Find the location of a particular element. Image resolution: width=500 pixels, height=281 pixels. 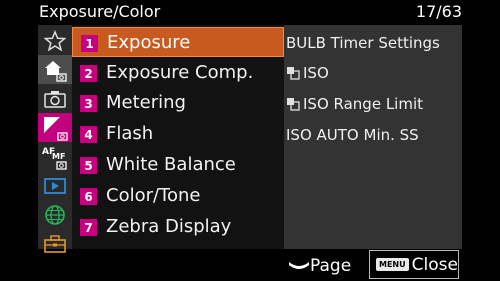

menu-item-number: 3 is located at coordinates (88, 103).